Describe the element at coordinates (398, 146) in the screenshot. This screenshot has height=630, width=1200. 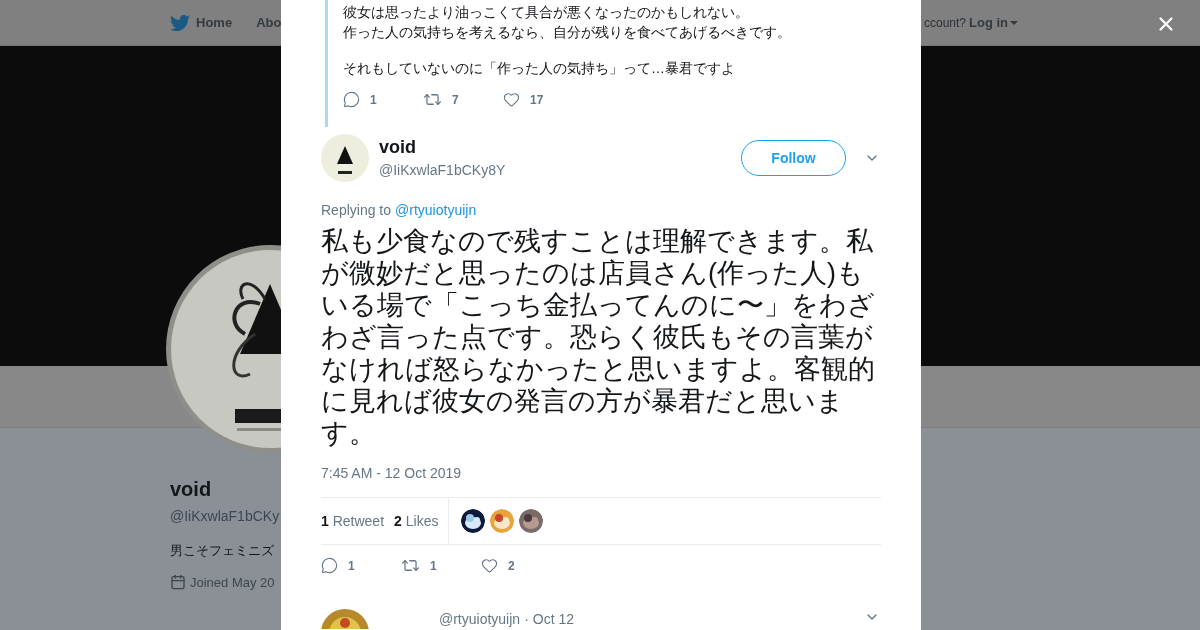
I see `author-name: void` at that location.